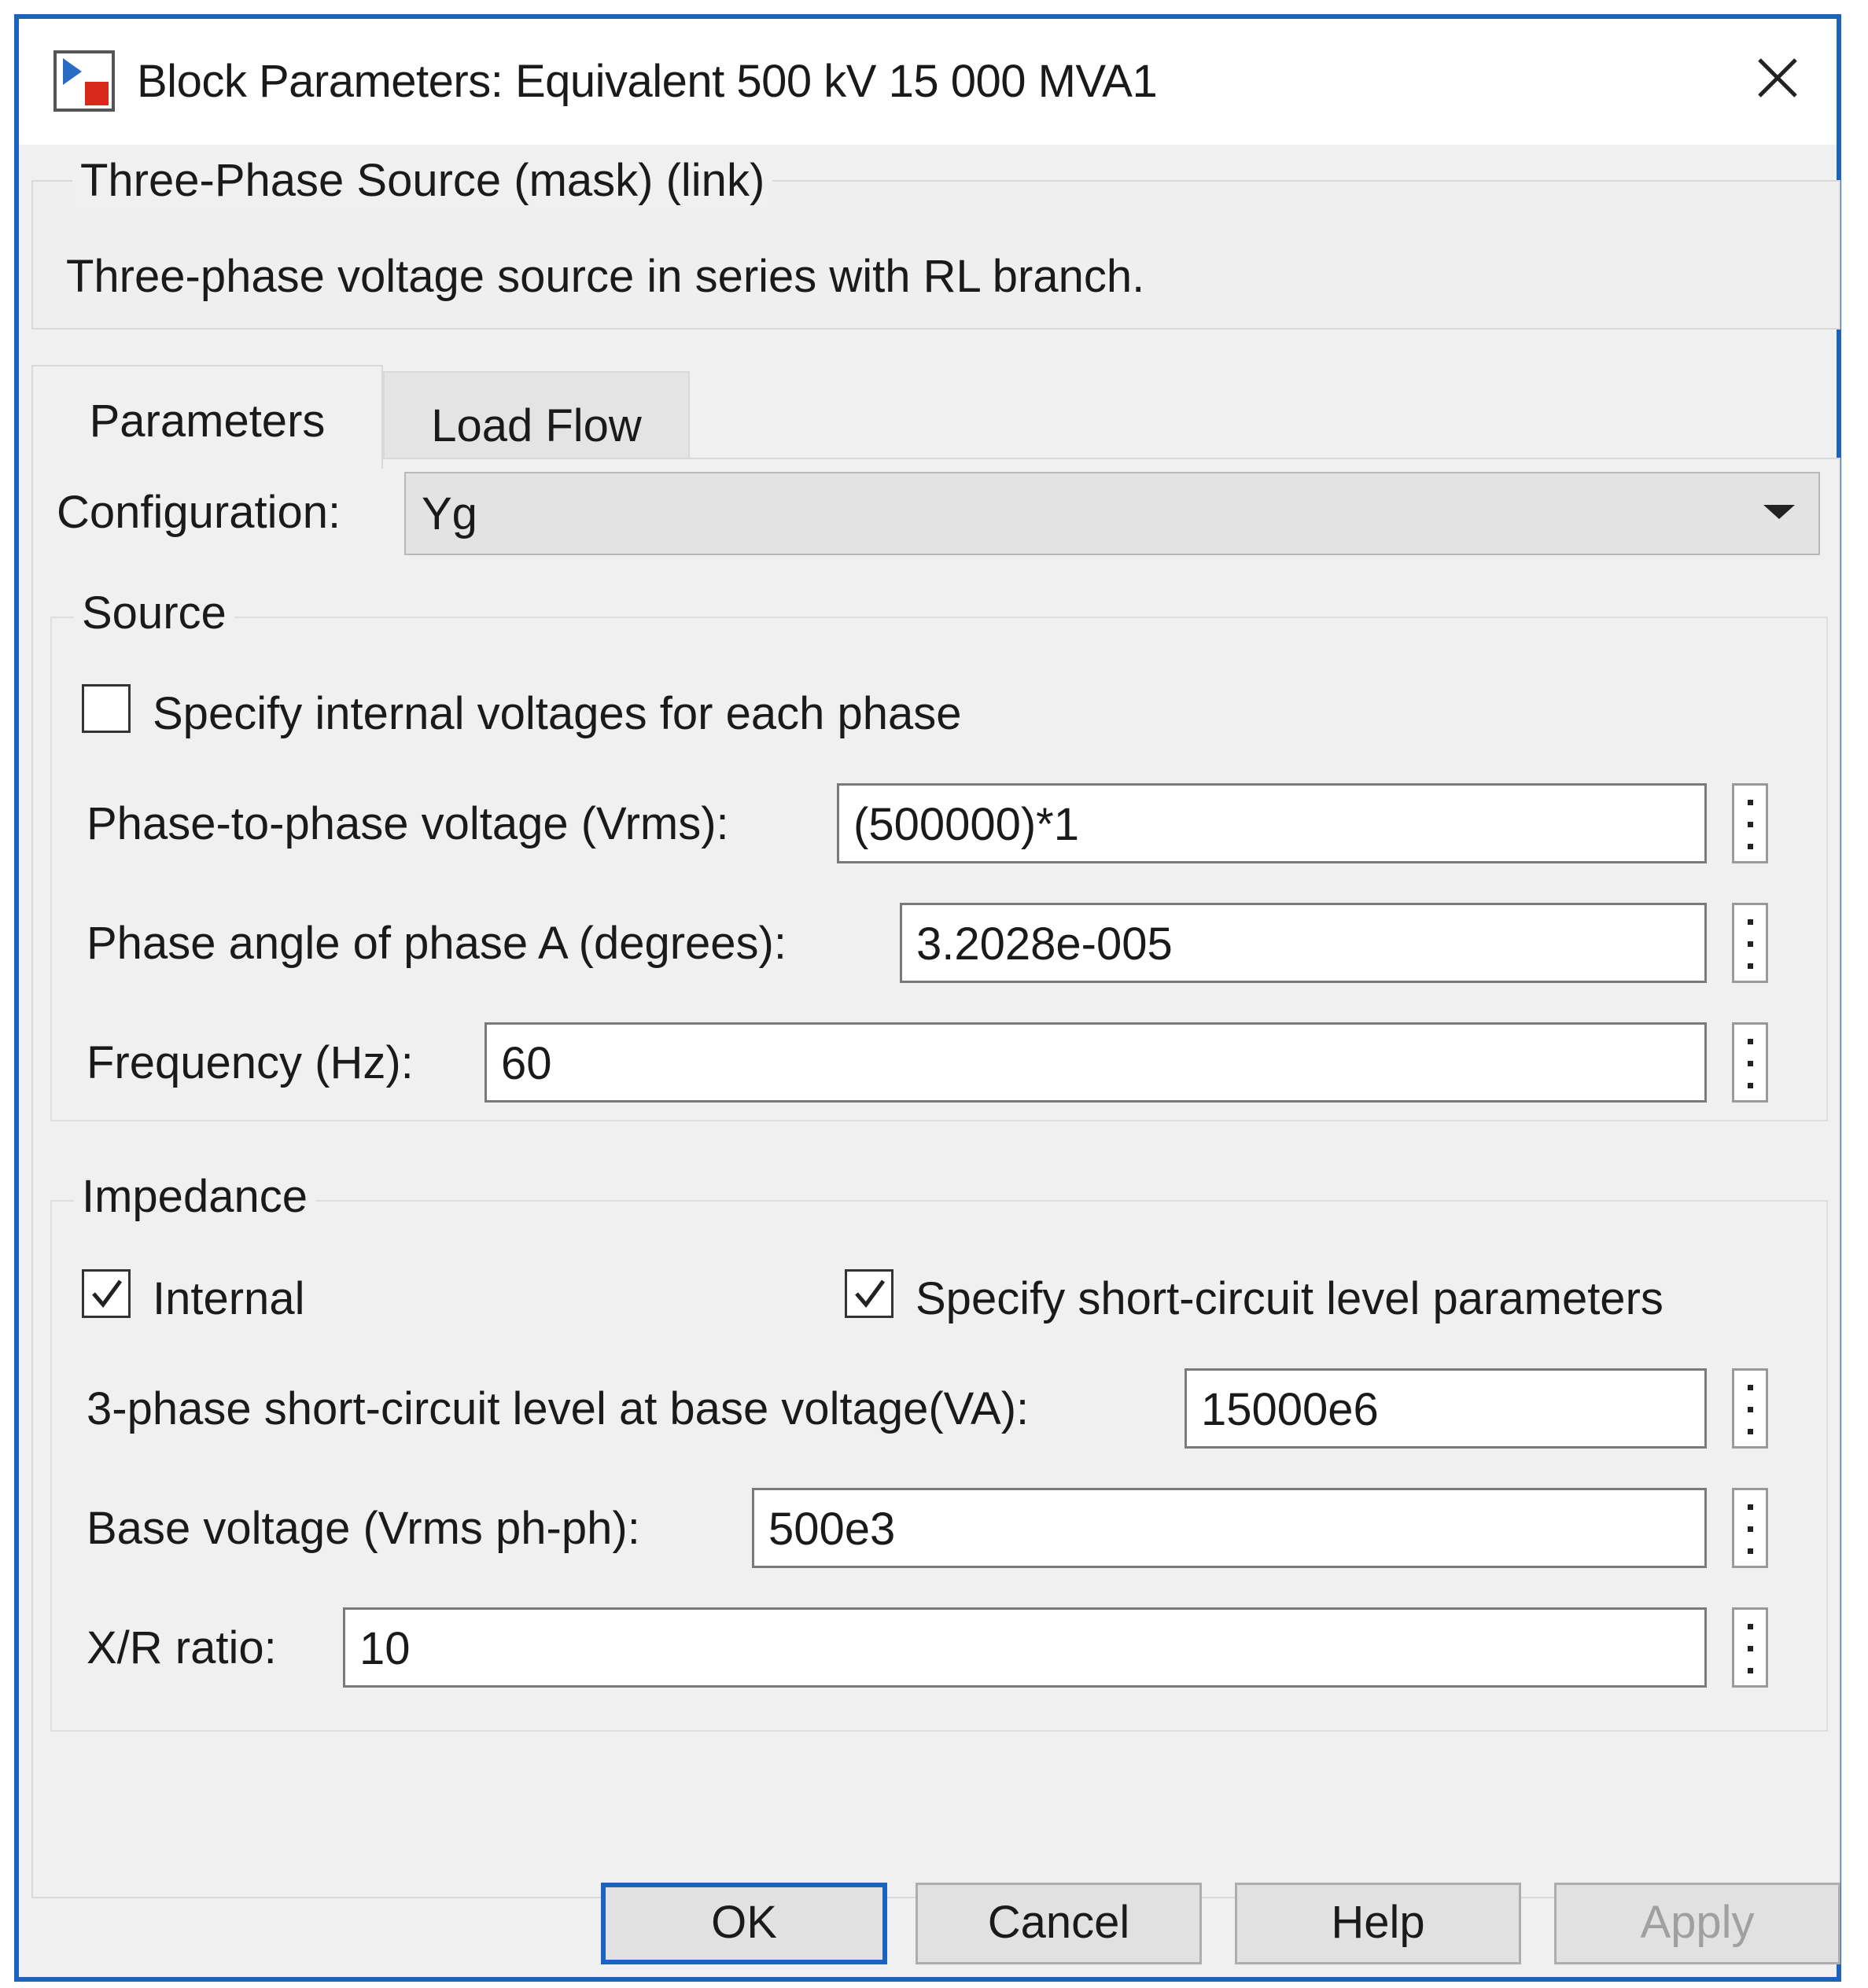 The width and height of the screenshot is (1868, 1988). I want to click on specify-internal-label: Specify internal voltages for each phase, so click(557, 713).